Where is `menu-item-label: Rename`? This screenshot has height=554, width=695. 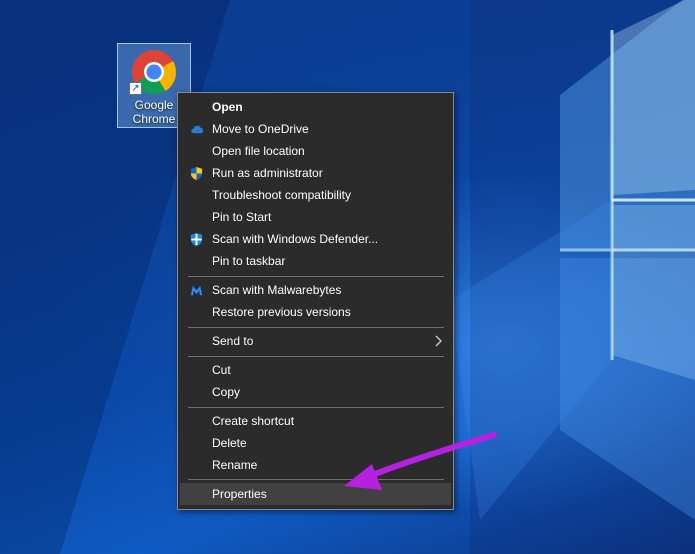
menu-item-label: Rename is located at coordinates (235, 465).